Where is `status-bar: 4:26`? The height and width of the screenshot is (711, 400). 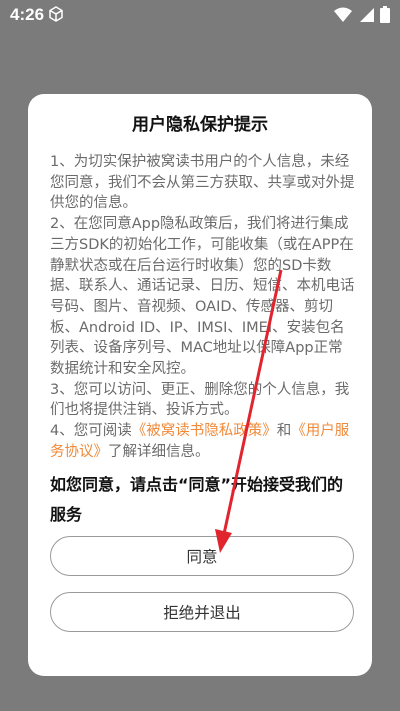 status-bar: 4:26 is located at coordinates (200, 15).